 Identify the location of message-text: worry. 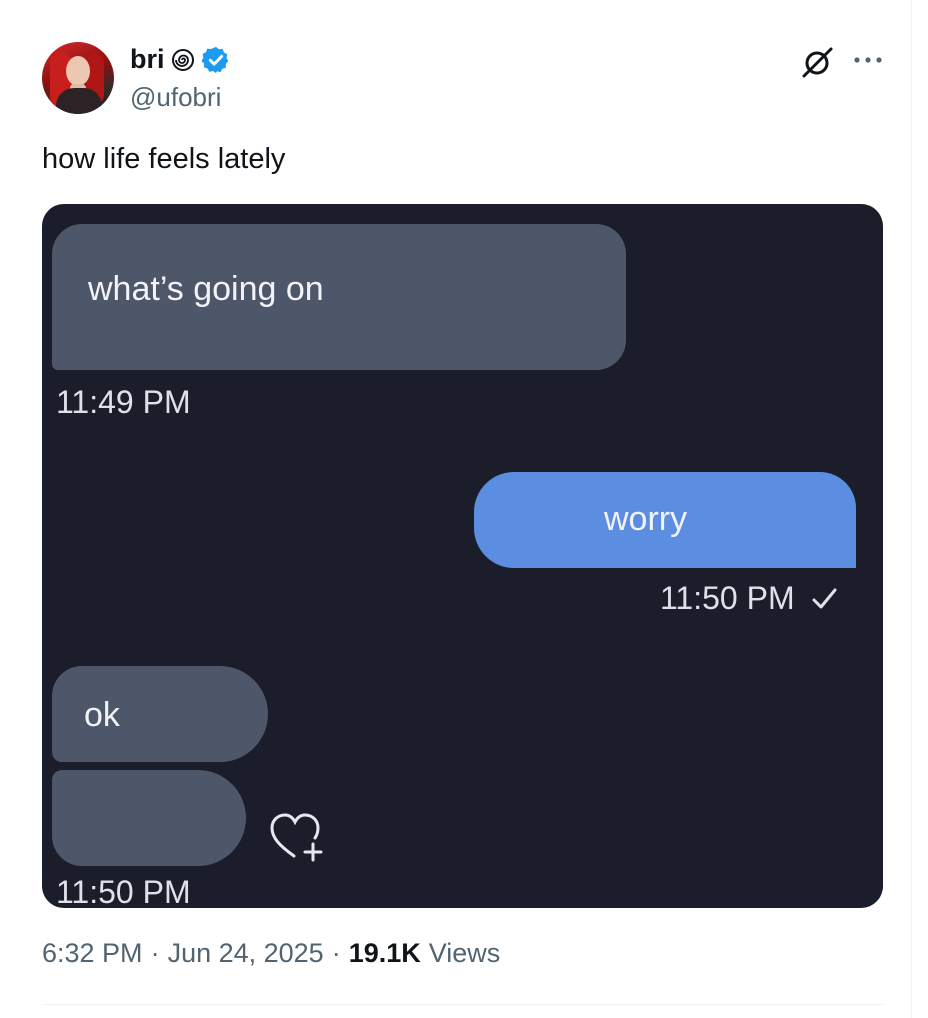
(646, 519).